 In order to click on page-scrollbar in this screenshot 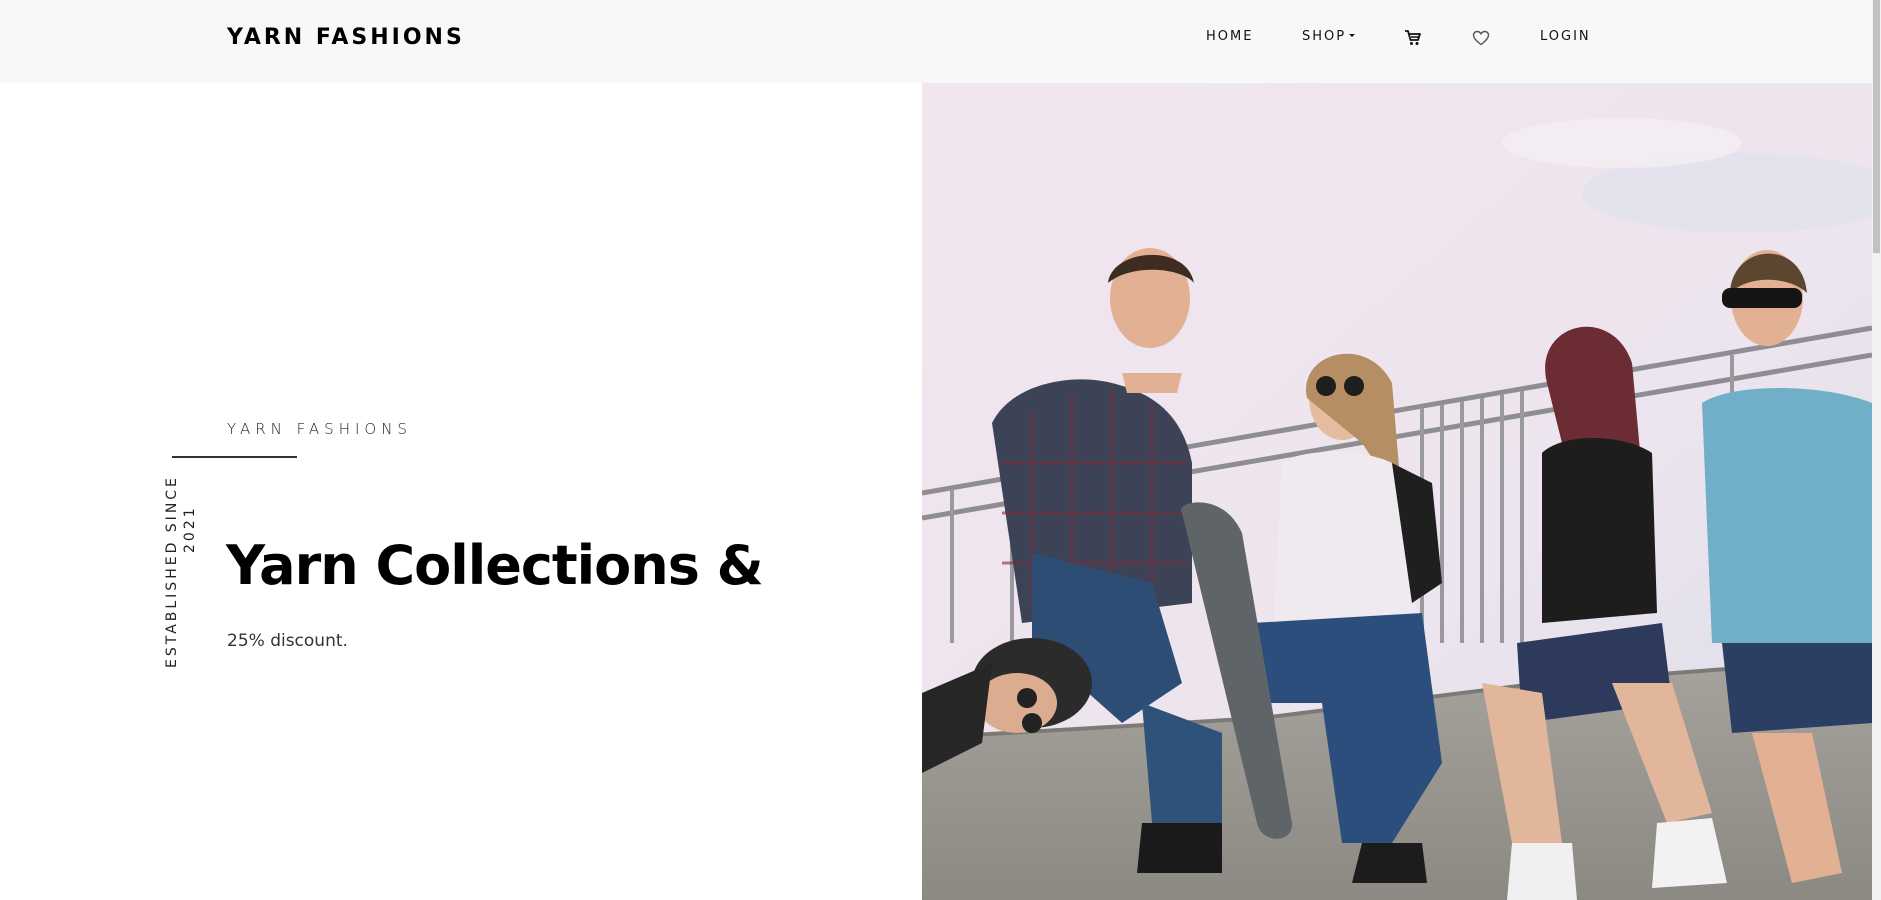, I will do `click(1876, 450)`.